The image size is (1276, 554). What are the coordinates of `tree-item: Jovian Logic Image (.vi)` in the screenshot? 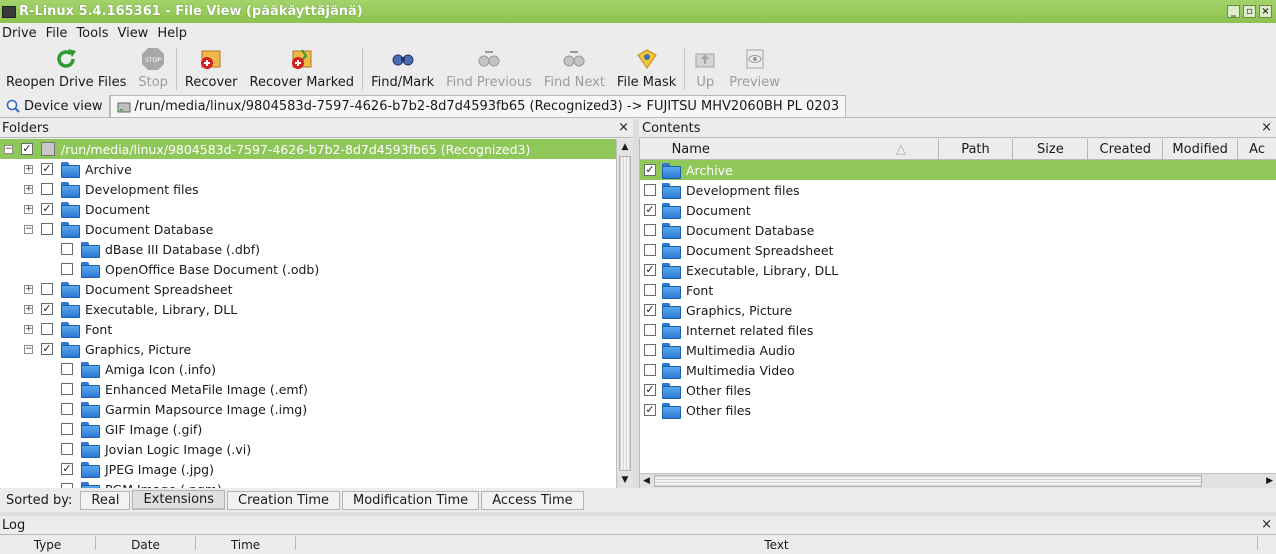 It's located at (308, 449).